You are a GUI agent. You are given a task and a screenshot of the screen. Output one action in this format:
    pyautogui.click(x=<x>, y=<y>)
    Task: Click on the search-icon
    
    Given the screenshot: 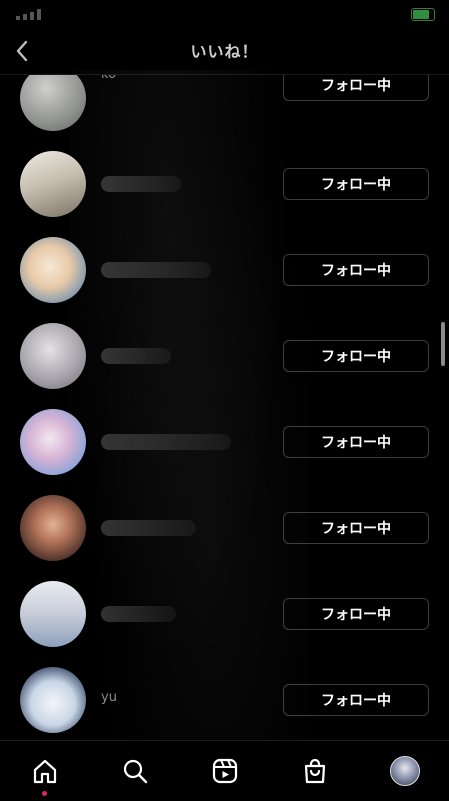 What is the action you would take?
    pyautogui.click(x=135, y=771)
    